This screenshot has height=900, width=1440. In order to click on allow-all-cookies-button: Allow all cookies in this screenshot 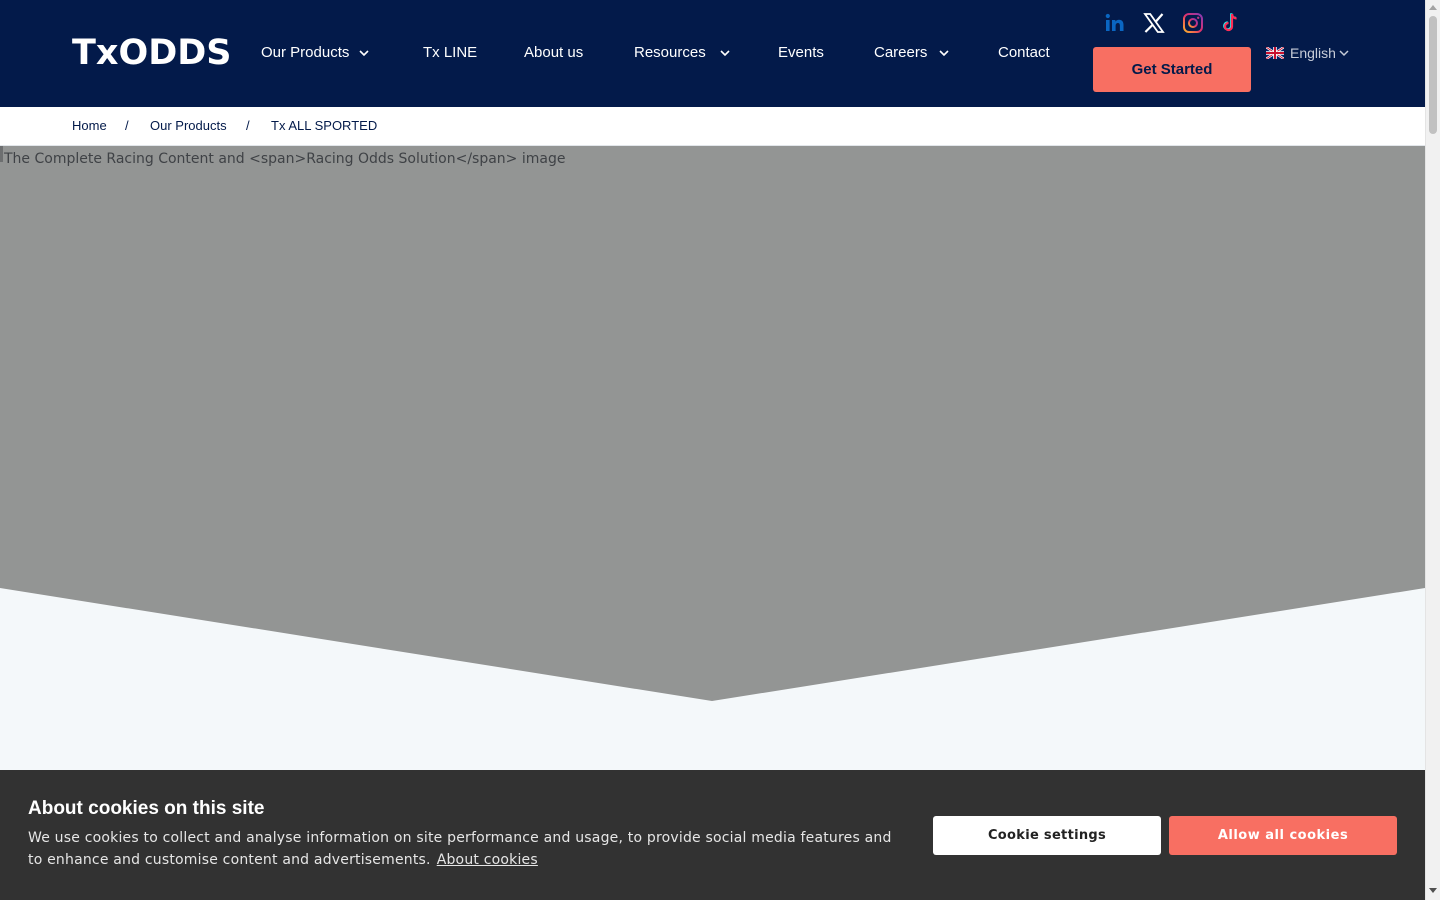, I will do `click(1283, 835)`.